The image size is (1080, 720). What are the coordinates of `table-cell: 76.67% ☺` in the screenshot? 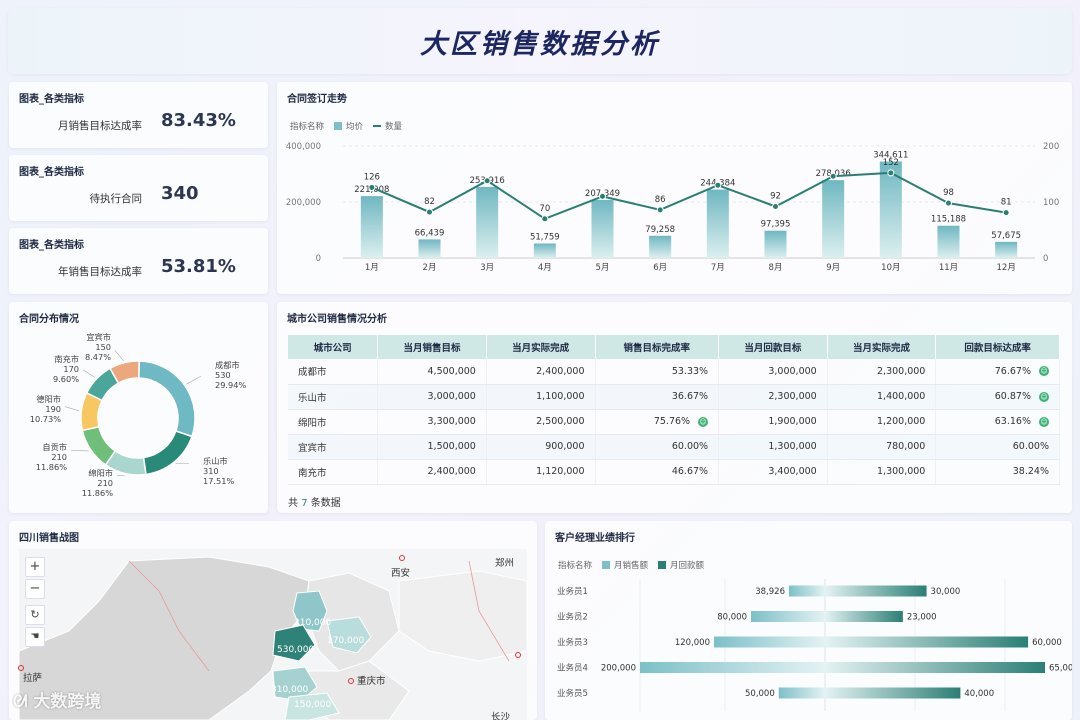 It's located at (997, 372).